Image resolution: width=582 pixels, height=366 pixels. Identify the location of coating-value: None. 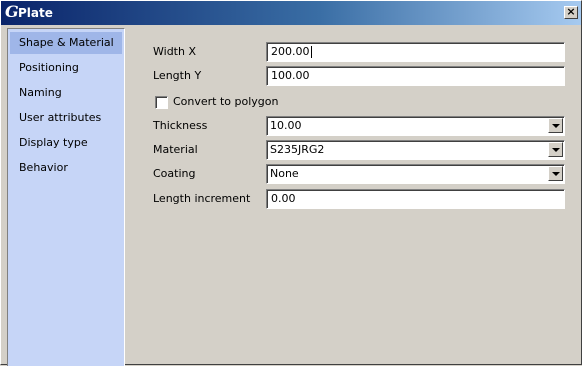
(284, 173).